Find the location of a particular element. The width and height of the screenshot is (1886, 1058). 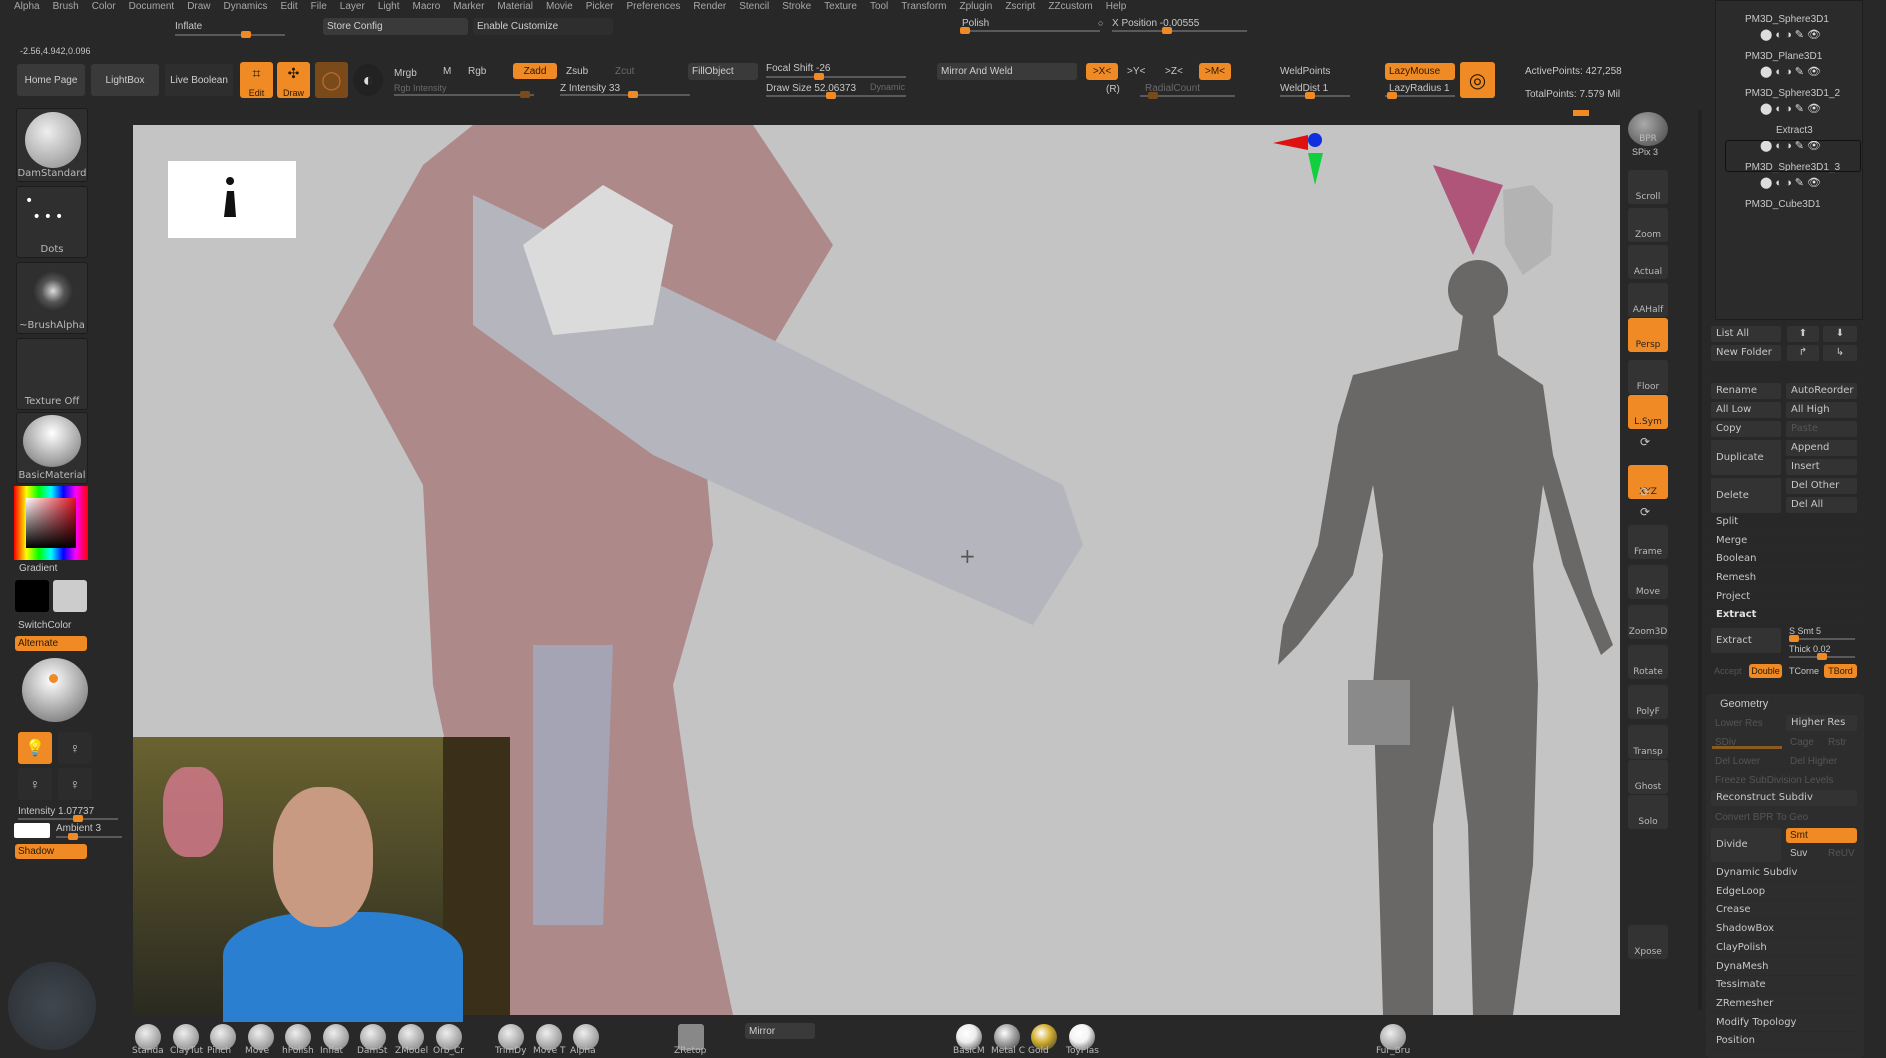

alpha-selector: ~BrushAlpha is located at coordinates (52, 298).